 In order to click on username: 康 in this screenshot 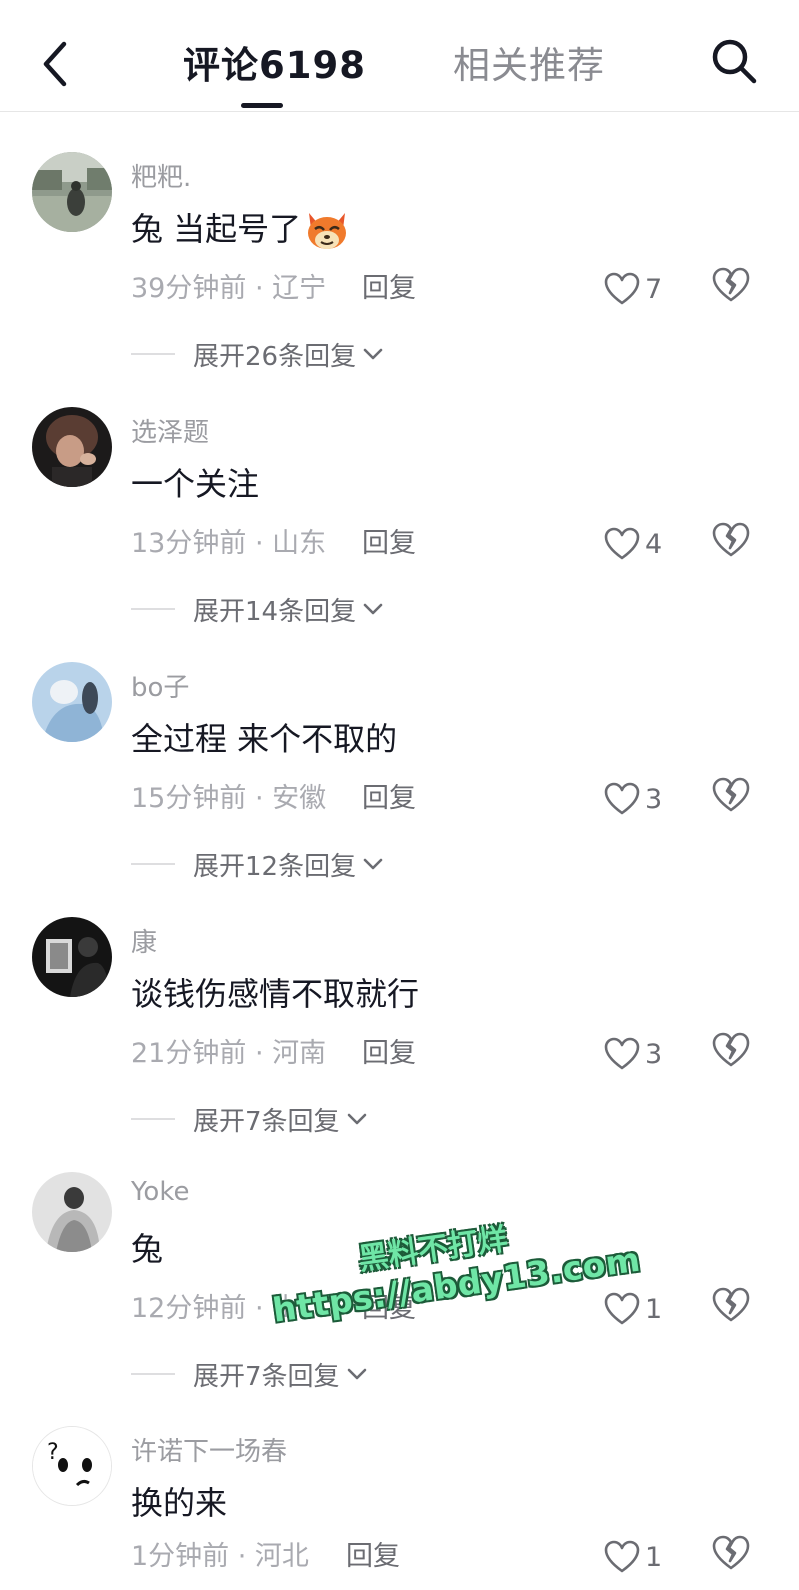, I will do `click(144, 940)`.